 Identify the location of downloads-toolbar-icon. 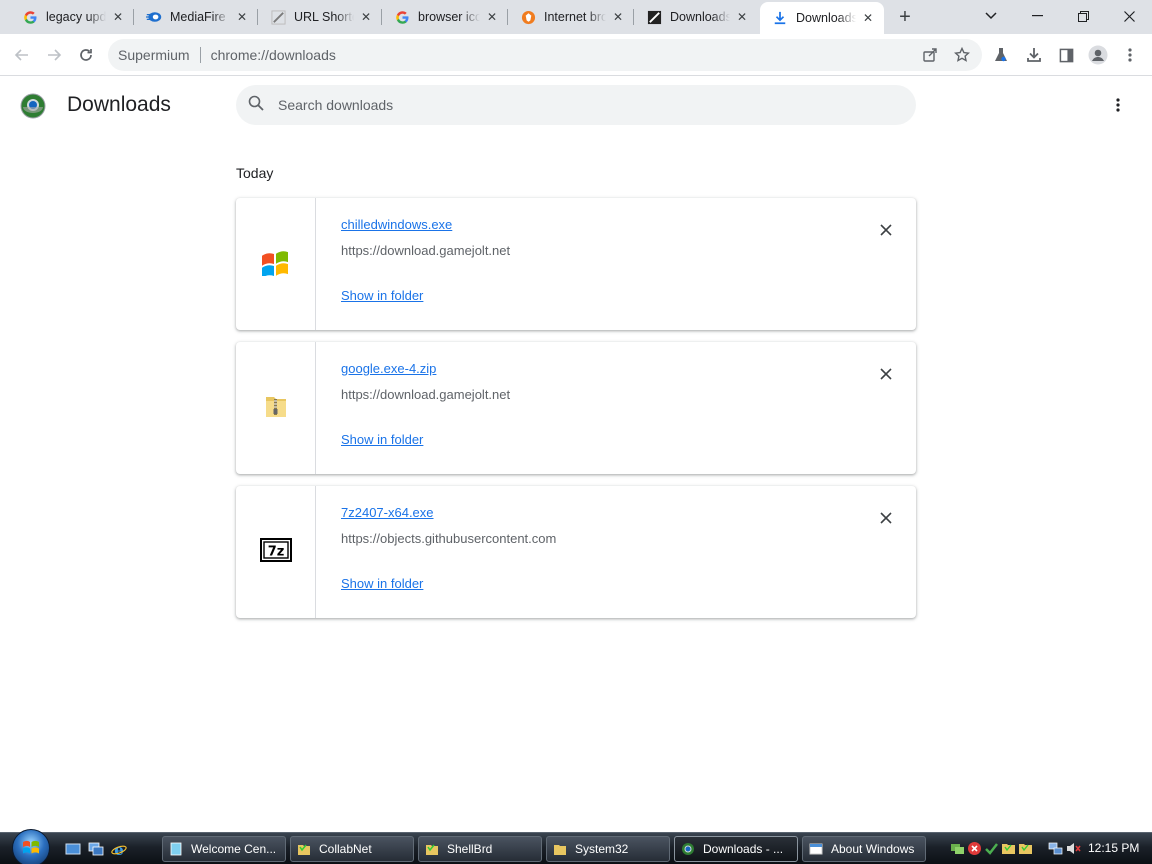
(1034, 55).